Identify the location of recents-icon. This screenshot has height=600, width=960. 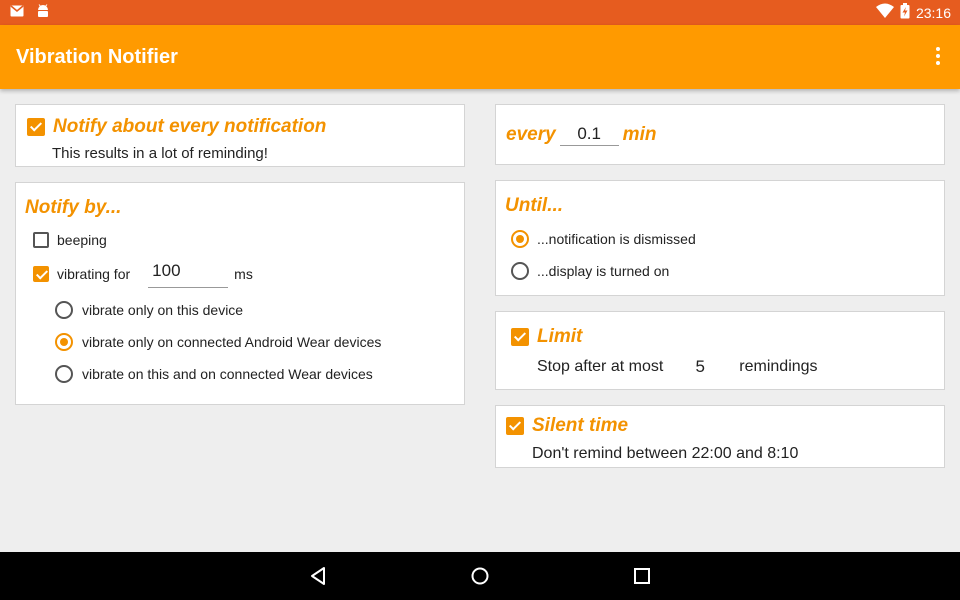
(642, 576).